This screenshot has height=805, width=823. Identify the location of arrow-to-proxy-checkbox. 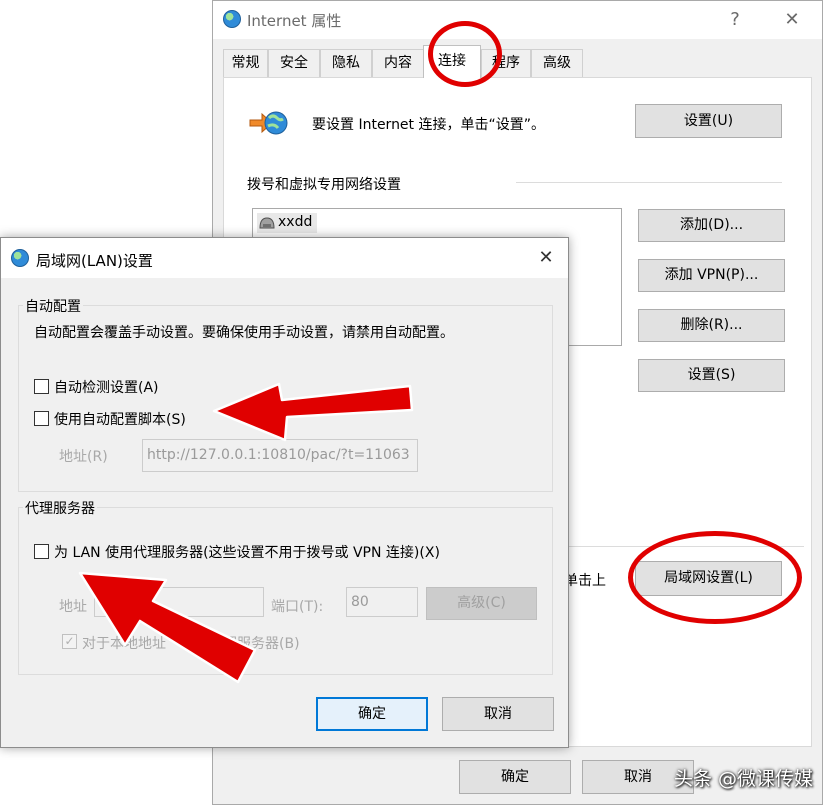
(167, 627).